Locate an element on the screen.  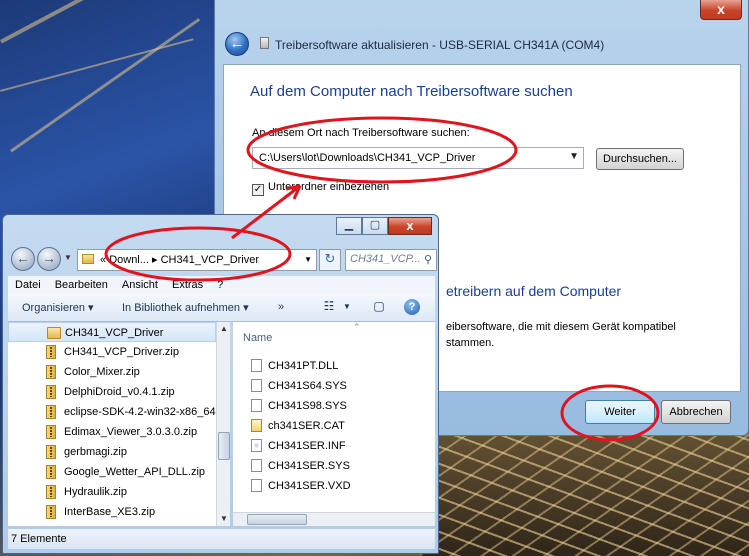
dropdown-arrow-icon: ▼ is located at coordinates (574, 156).